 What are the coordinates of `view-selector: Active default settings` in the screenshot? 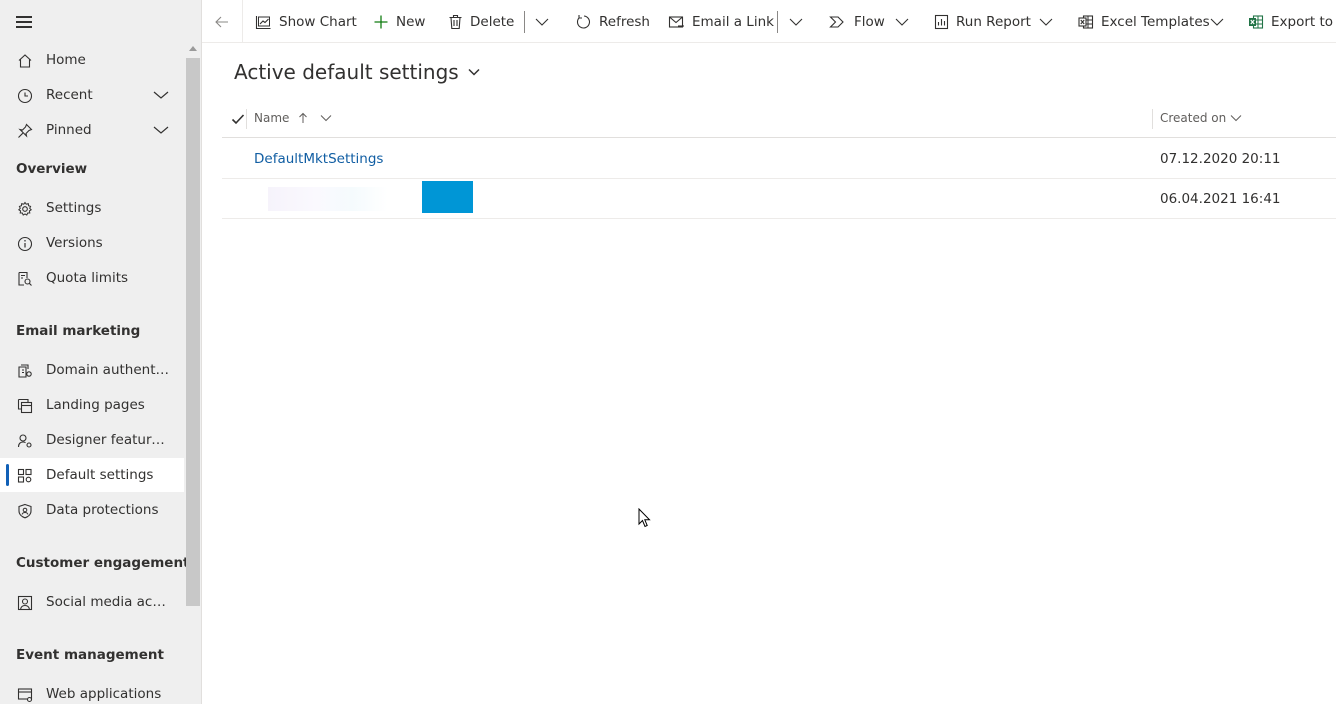 It's located at (357, 72).